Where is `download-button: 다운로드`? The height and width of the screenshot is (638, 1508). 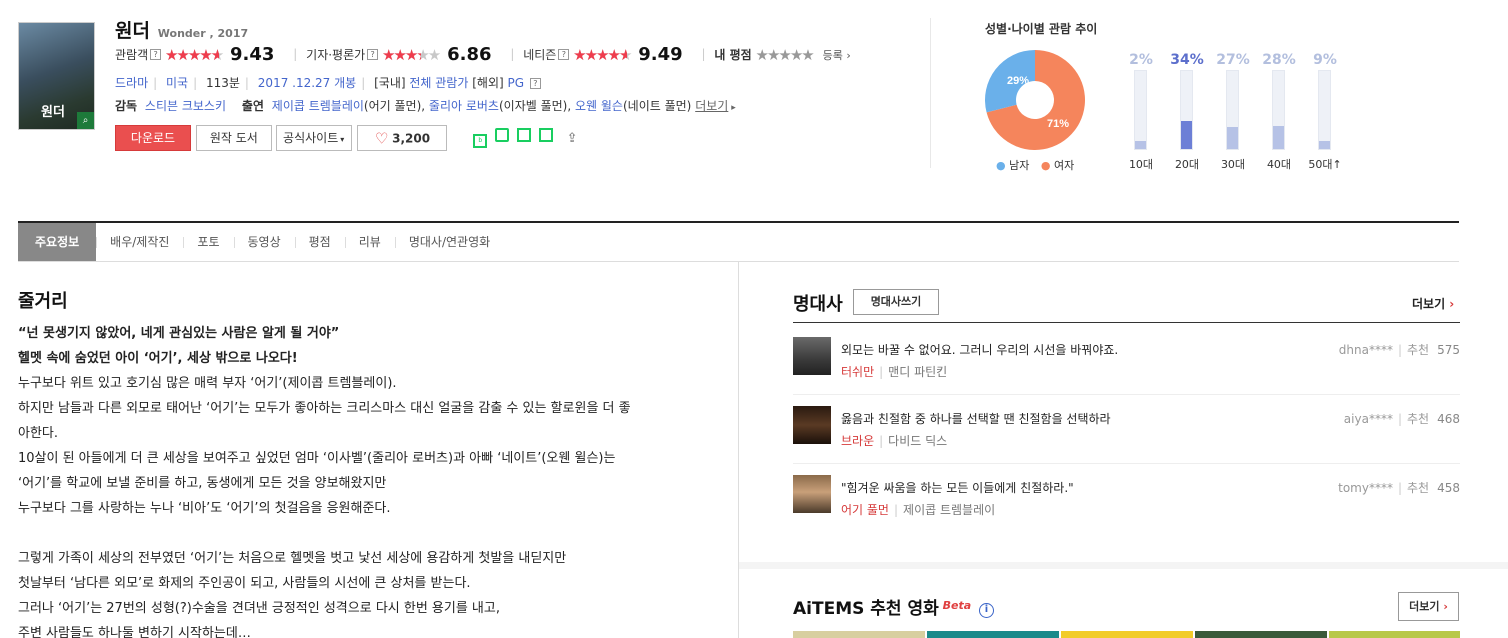
download-button: 다운로드 is located at coordinates (153, 138).